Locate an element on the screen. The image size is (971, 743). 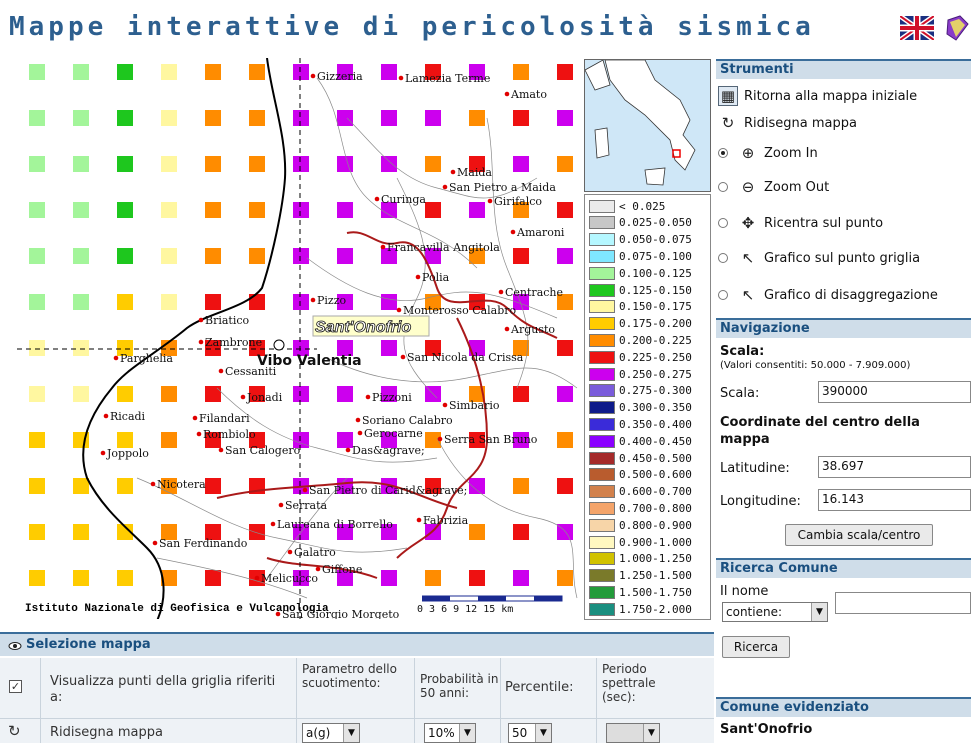
zoom-in-radio is located at coordinates (723, 153).